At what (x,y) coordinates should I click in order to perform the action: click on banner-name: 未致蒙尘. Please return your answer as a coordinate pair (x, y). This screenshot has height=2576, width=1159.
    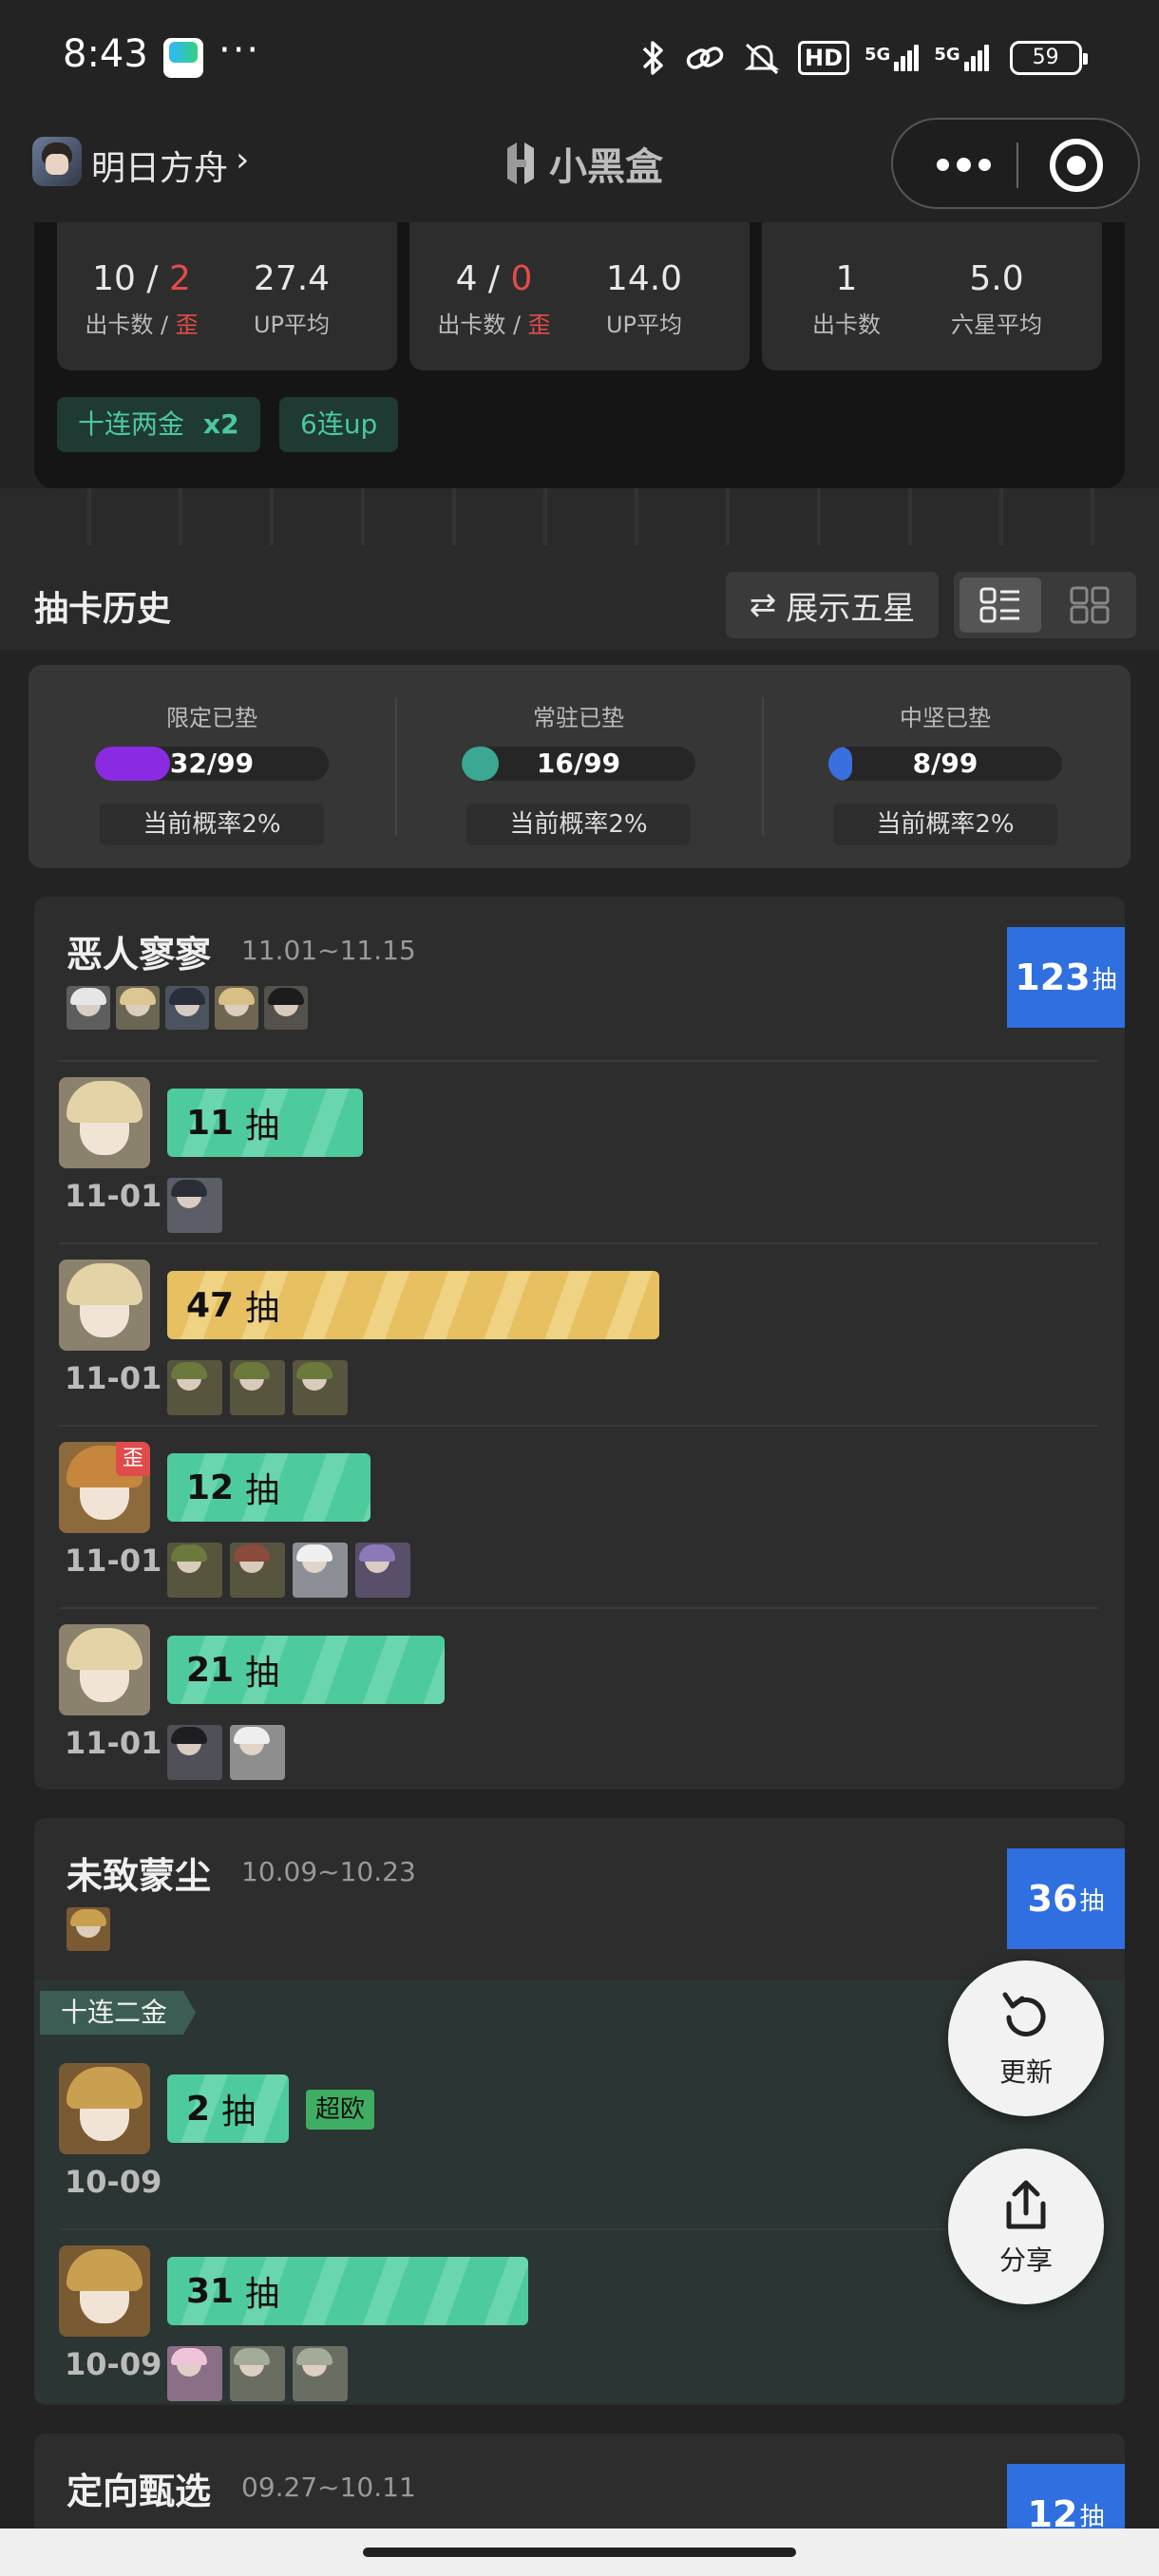
    Looking at the image, I should click on (139, 1876).